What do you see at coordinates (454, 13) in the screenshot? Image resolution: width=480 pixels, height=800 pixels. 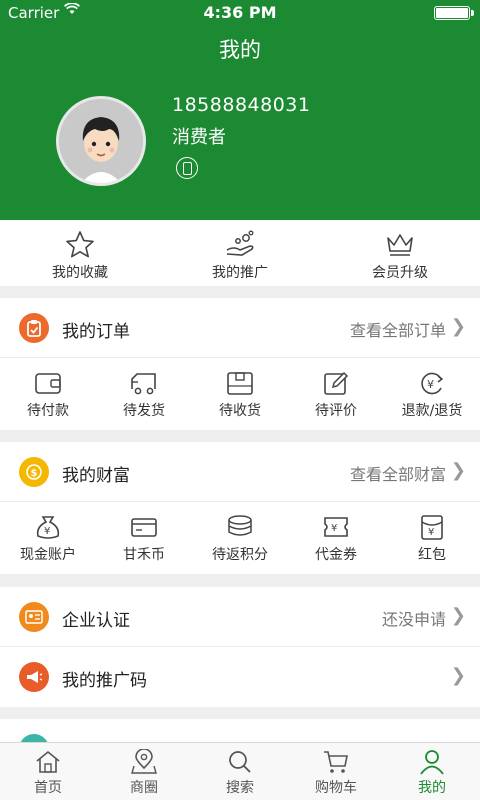 I see `battery-icon` at bounding box center [454, 13].